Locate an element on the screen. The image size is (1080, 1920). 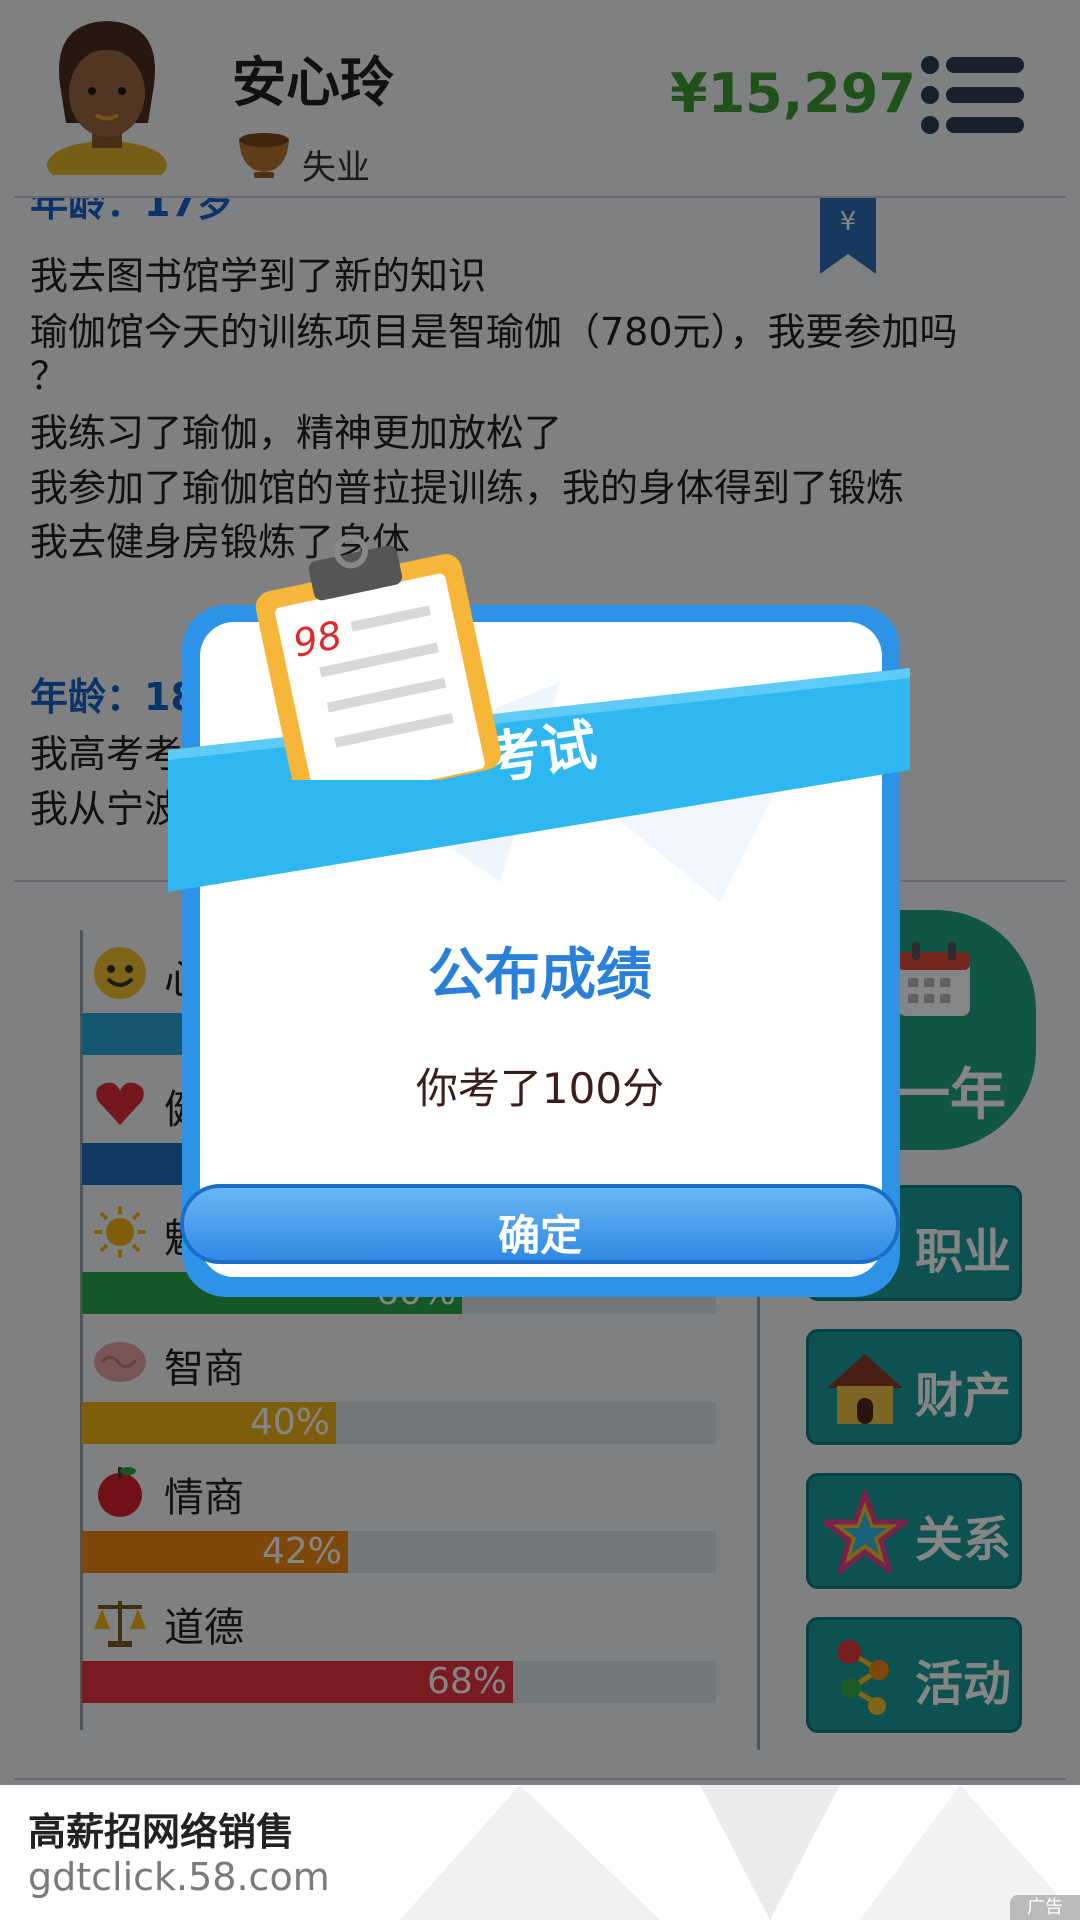
ad-background-pattern is located at coordinates (740, 1852).